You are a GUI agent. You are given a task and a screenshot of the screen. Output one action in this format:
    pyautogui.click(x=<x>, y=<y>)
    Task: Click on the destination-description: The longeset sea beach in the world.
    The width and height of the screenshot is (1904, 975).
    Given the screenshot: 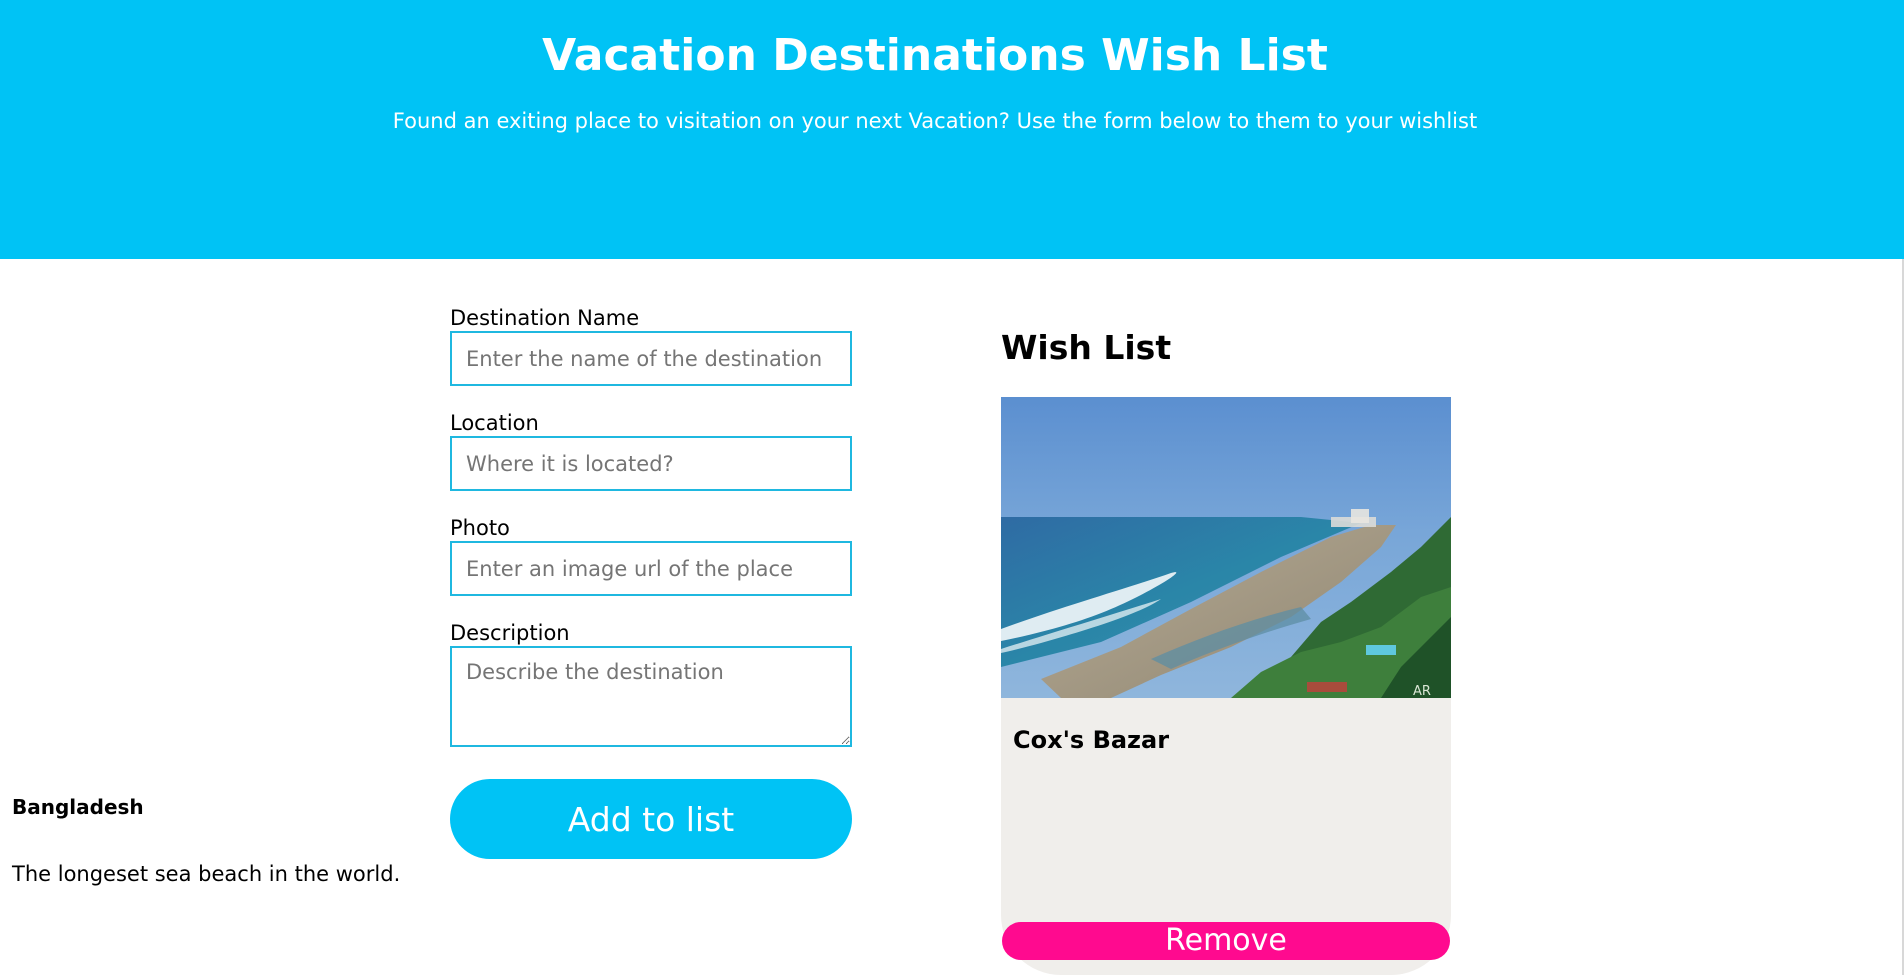 What is the action you would take?
    pyautogui.click(x=206, y=874)
    